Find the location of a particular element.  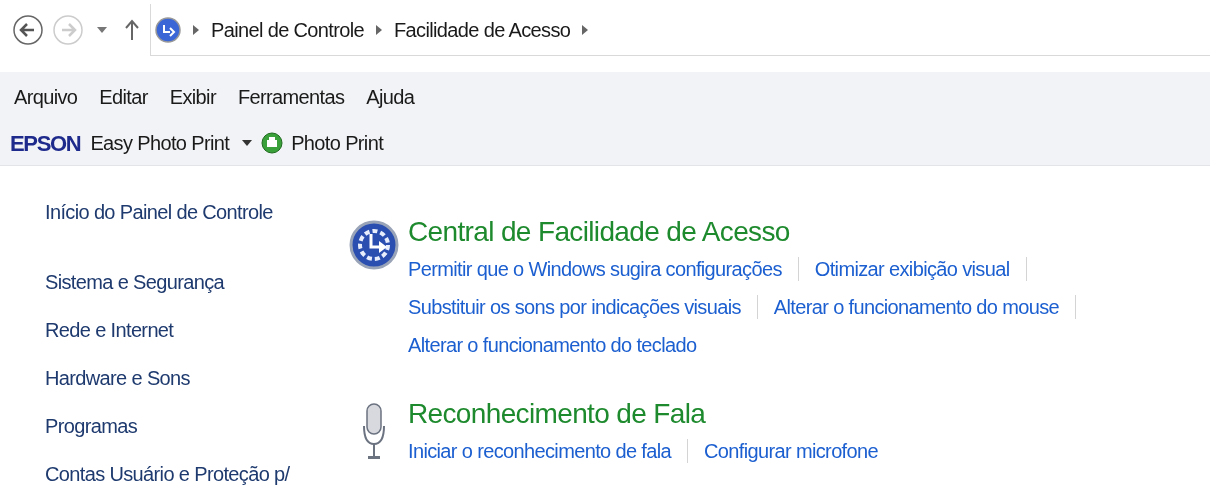

breadcrumb: Facilidade de Acesso is located at coordinates (482, 29).